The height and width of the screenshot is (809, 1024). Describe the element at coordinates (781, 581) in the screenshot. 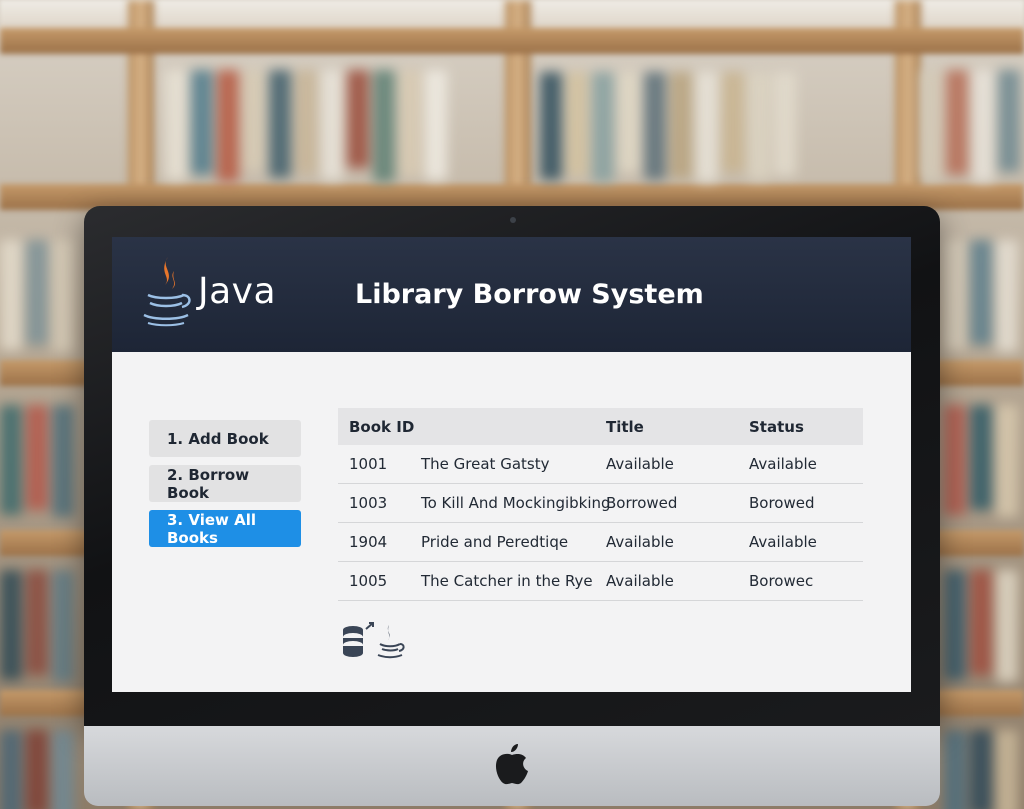

I see `status-cell: Borowec` at that location.